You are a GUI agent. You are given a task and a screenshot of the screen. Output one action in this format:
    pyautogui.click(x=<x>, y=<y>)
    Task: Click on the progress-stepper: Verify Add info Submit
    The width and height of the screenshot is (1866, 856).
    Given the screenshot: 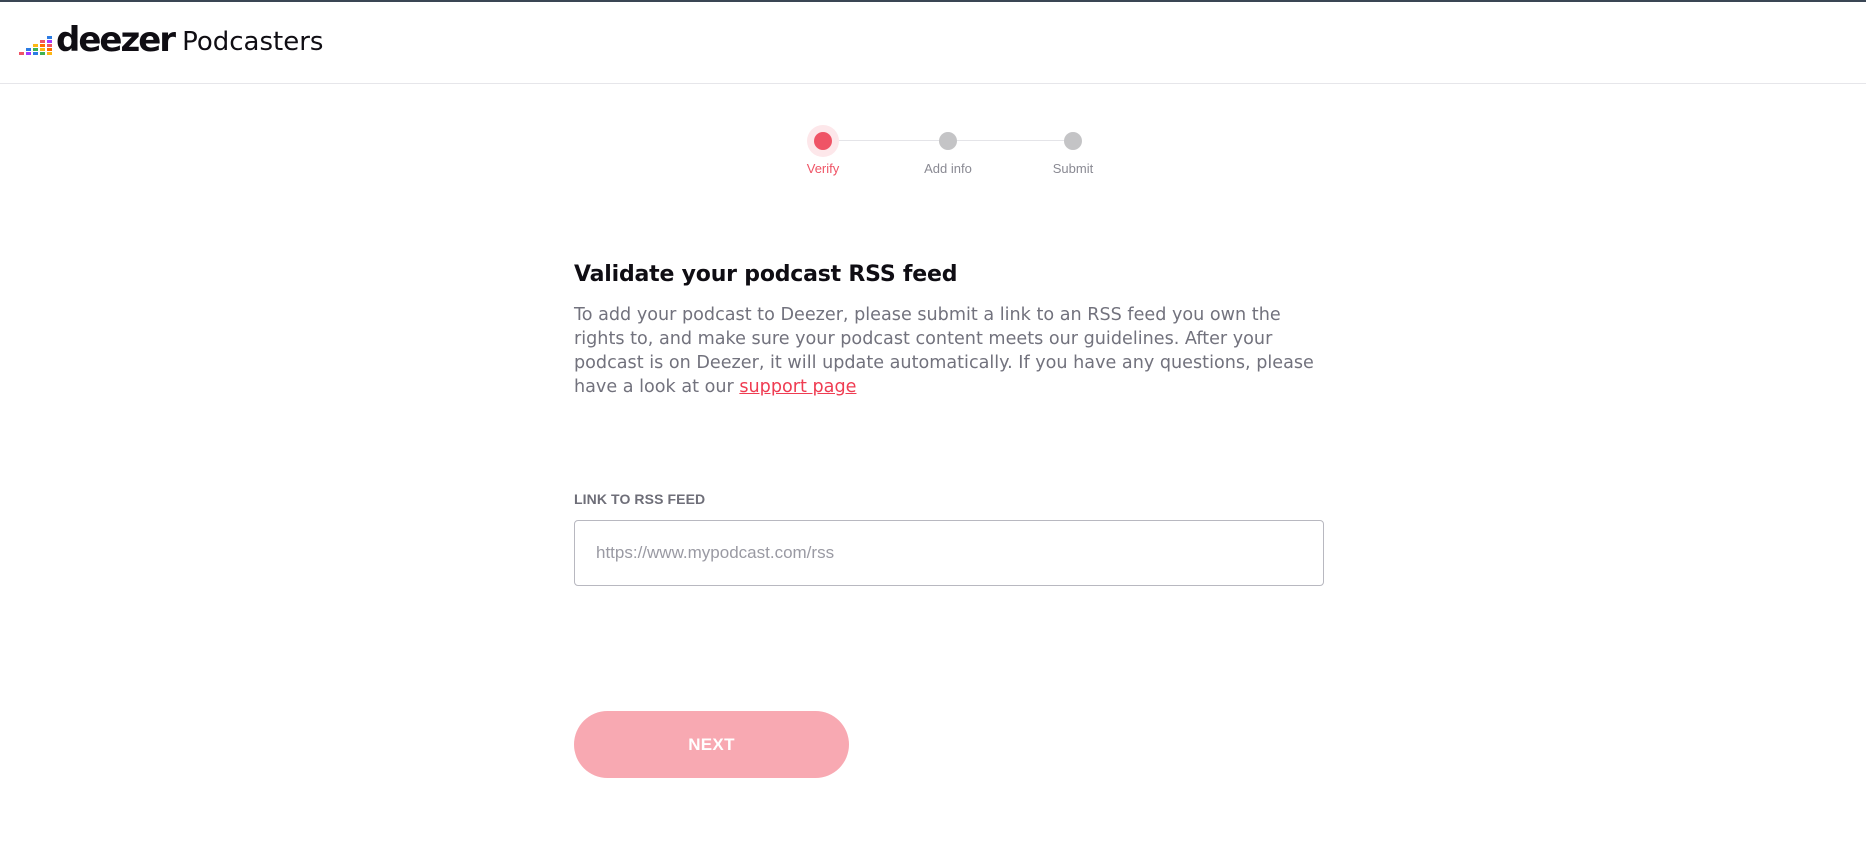 What is the action you would take?
    pyautogui.click(x=950, y=155)
    